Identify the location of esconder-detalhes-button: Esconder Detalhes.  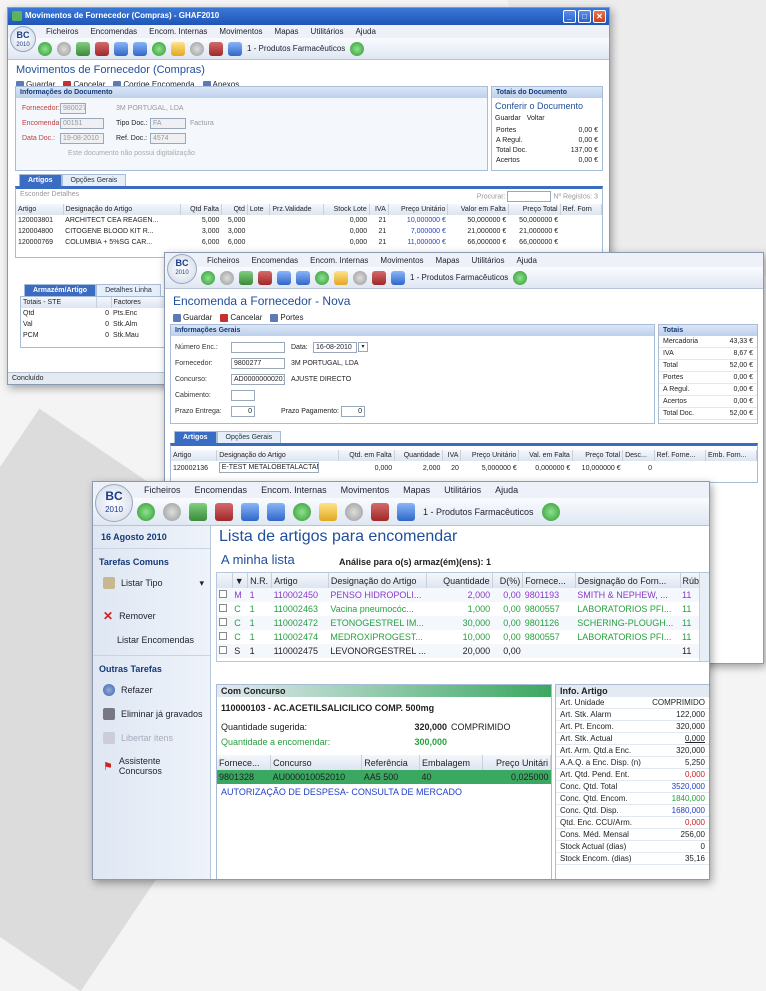
(49, 196).